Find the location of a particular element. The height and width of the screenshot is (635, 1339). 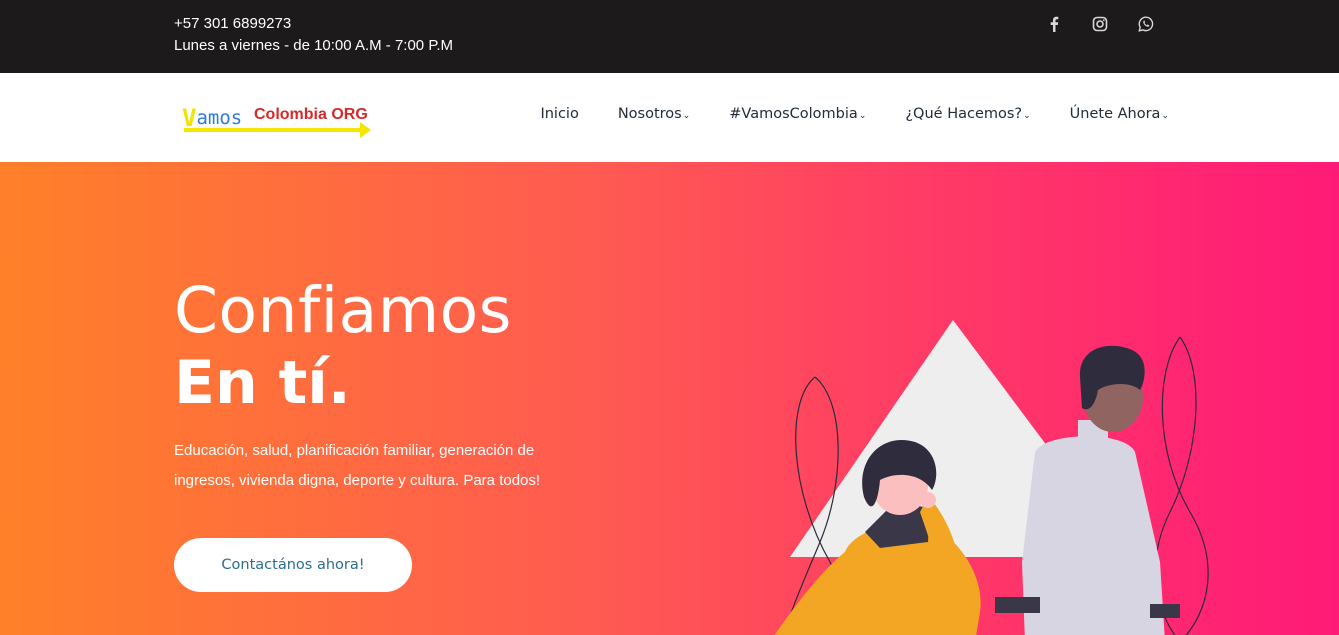

nav-item-inicio: Inicio is located at coordinates (559, 114).